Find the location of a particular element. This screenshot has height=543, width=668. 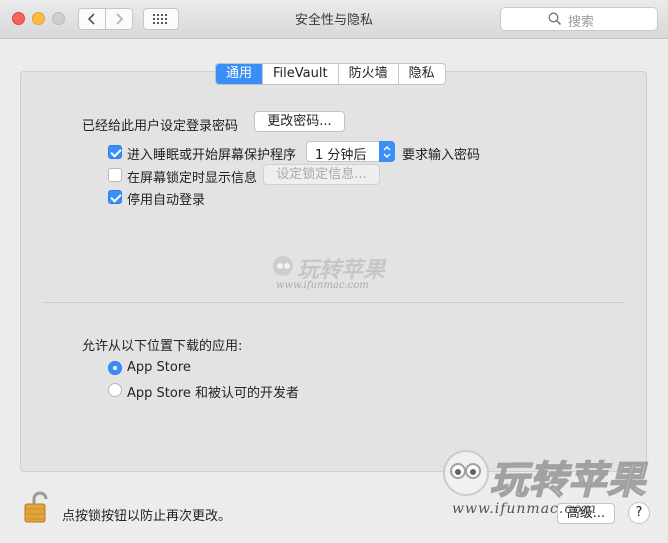

close-window-button is located at coordinates (18, 18).